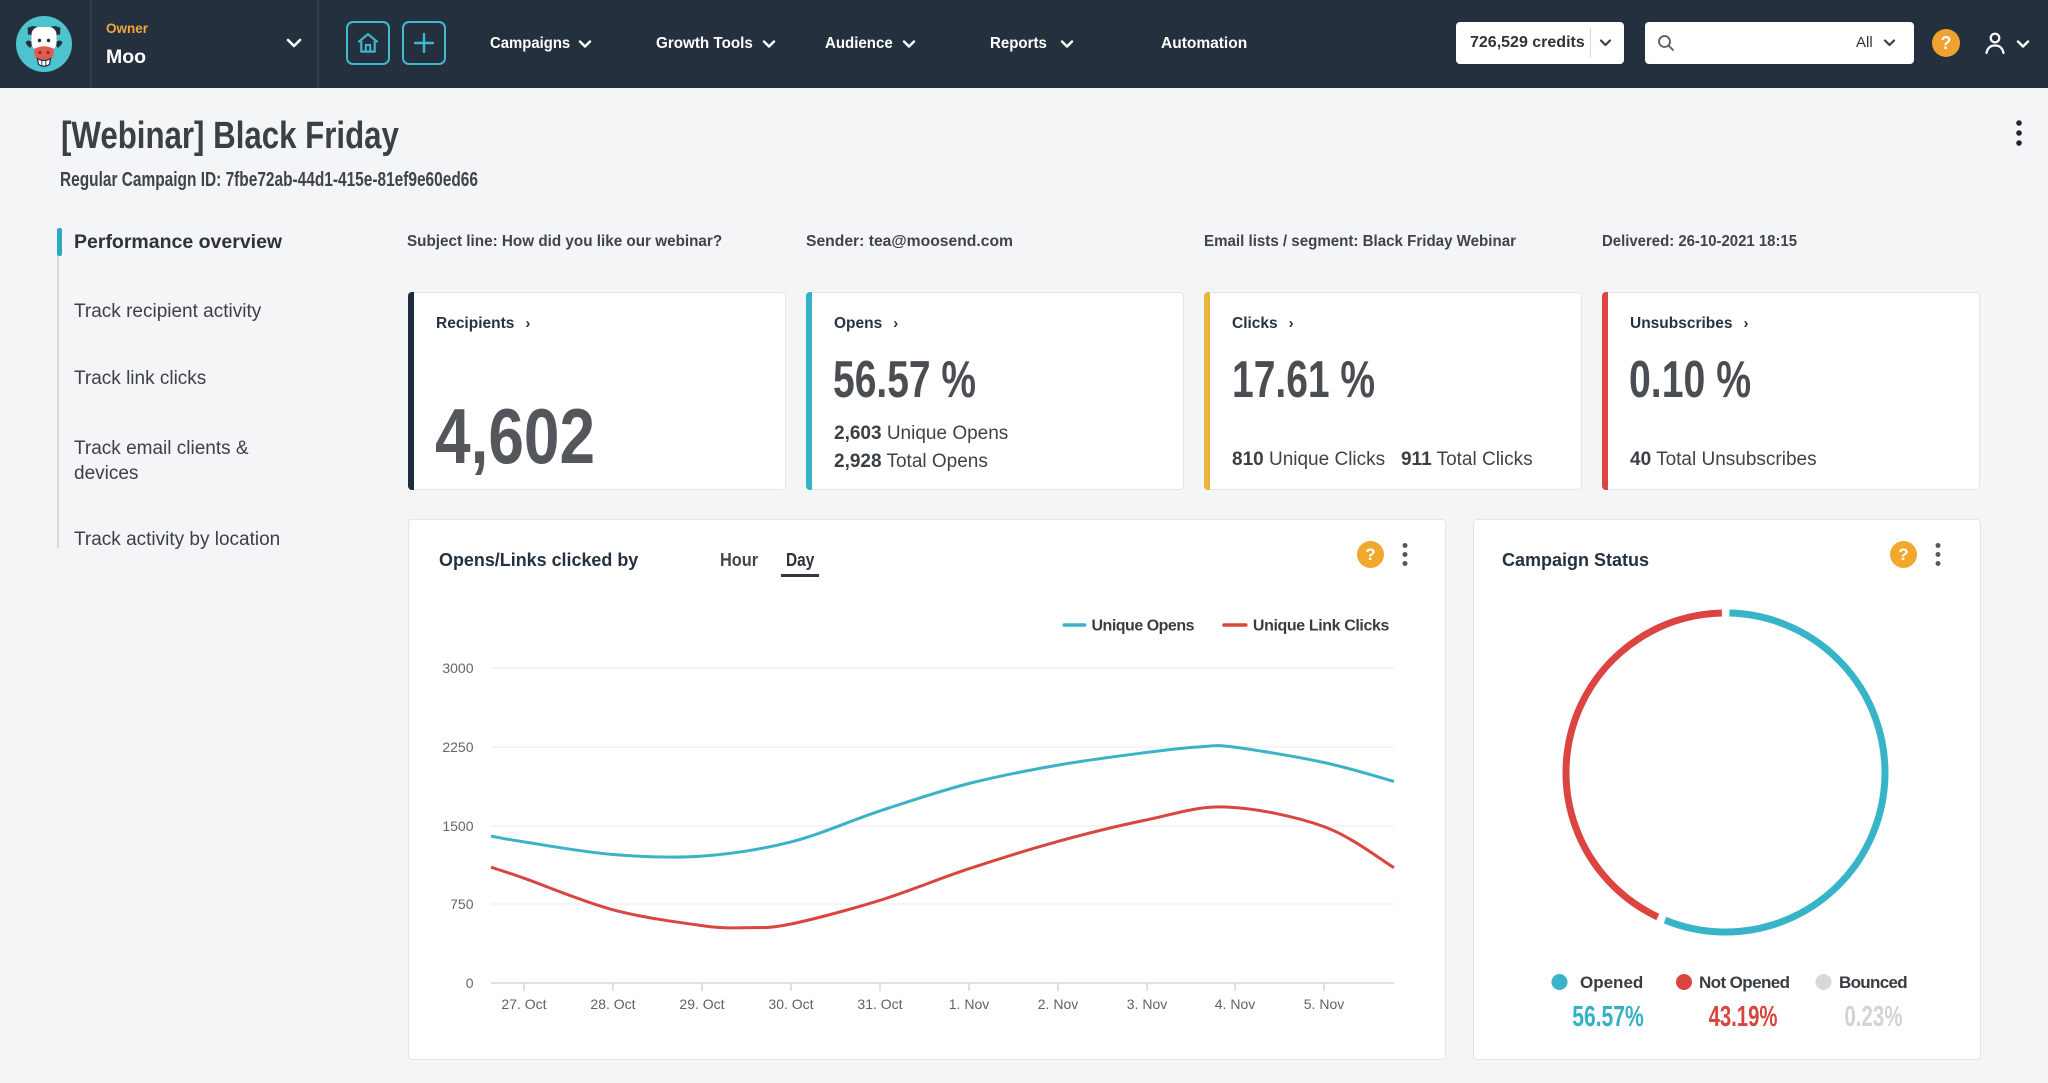 This screenshot has height=1083, width=2048. I want to click on svg-text: Bounced, so click(1873, 982).